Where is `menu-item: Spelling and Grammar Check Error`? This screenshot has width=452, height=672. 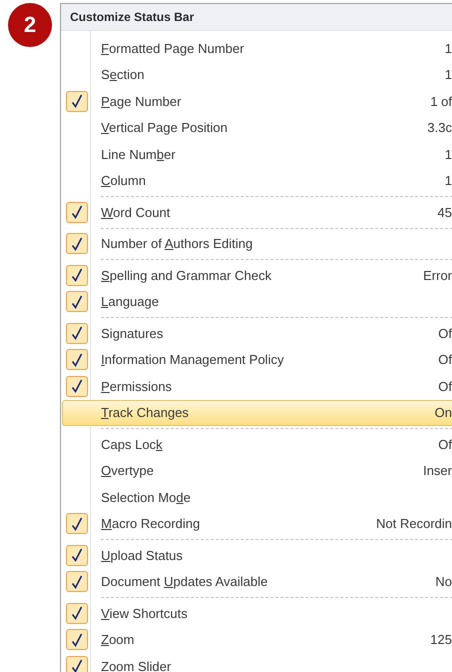
menu-item: Spelling and Grammar Check Error is located at coordinates (257, 275).